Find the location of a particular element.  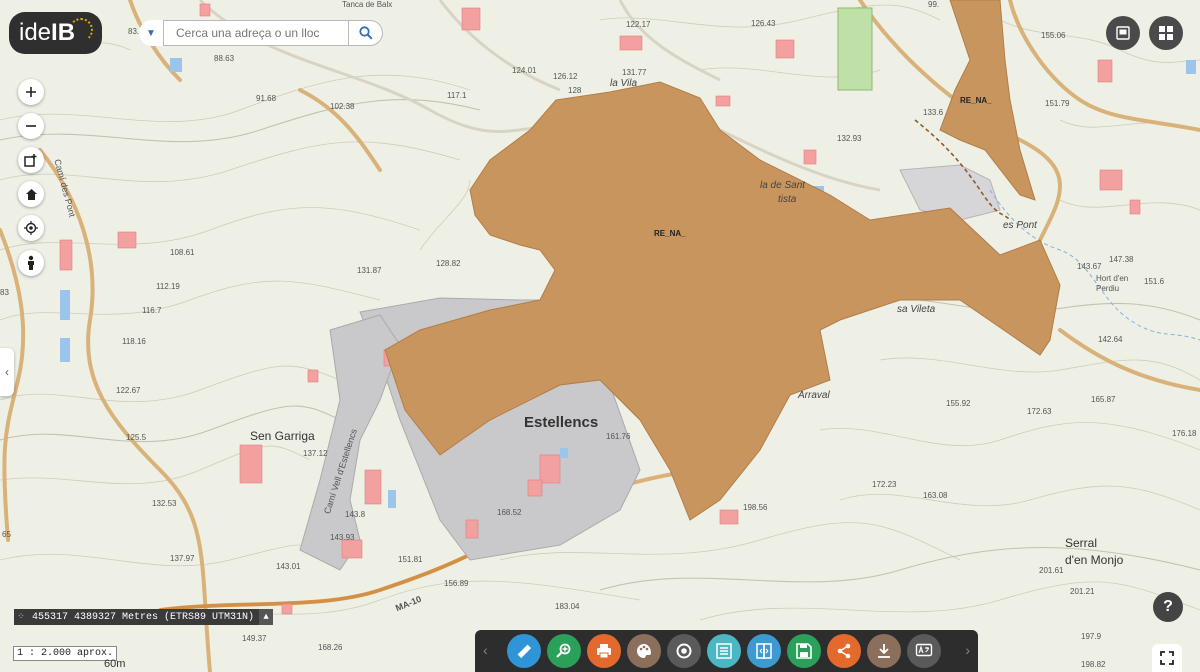

place-label-sant-1: la de Sant is located at coordinates (783, 185).